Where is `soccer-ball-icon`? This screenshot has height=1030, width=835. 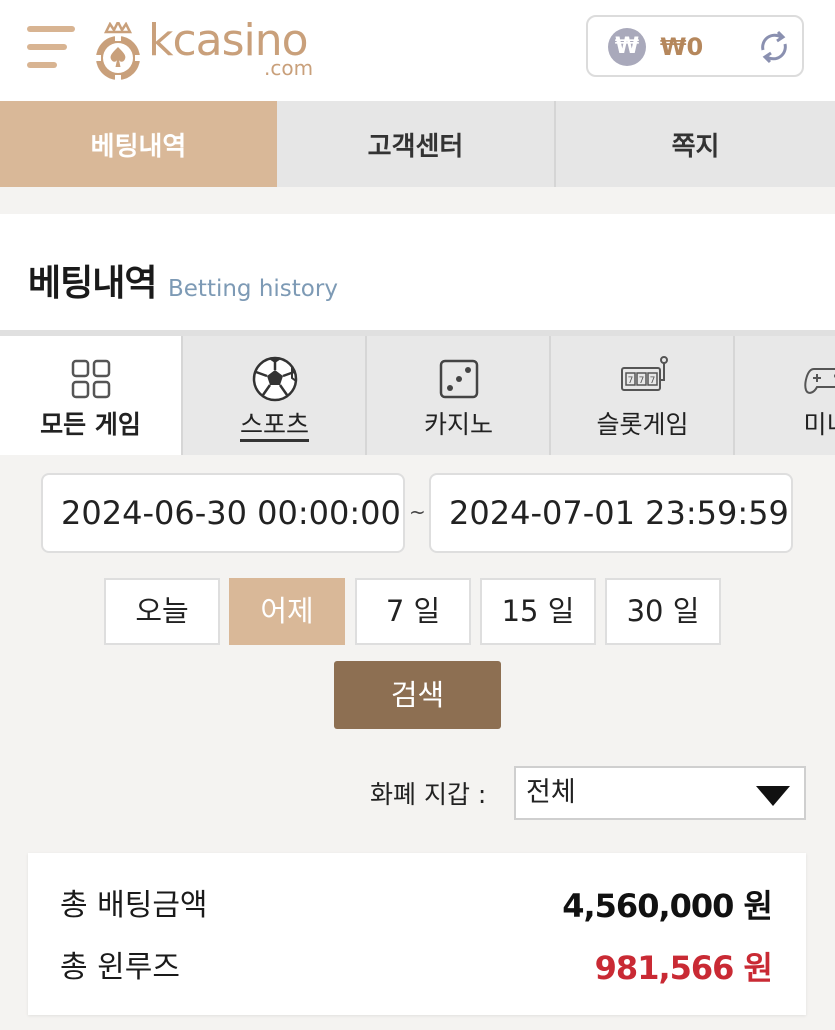
soccer-ball-icon is located at coordinates (274, 379).